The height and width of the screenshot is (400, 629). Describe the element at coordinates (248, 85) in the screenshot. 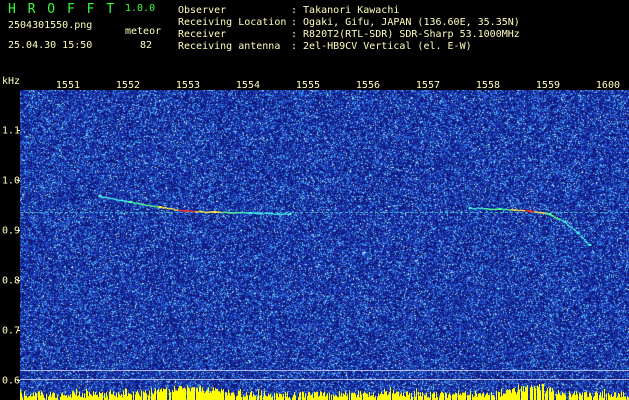

I see `x-tick-label: 1554` at that location.